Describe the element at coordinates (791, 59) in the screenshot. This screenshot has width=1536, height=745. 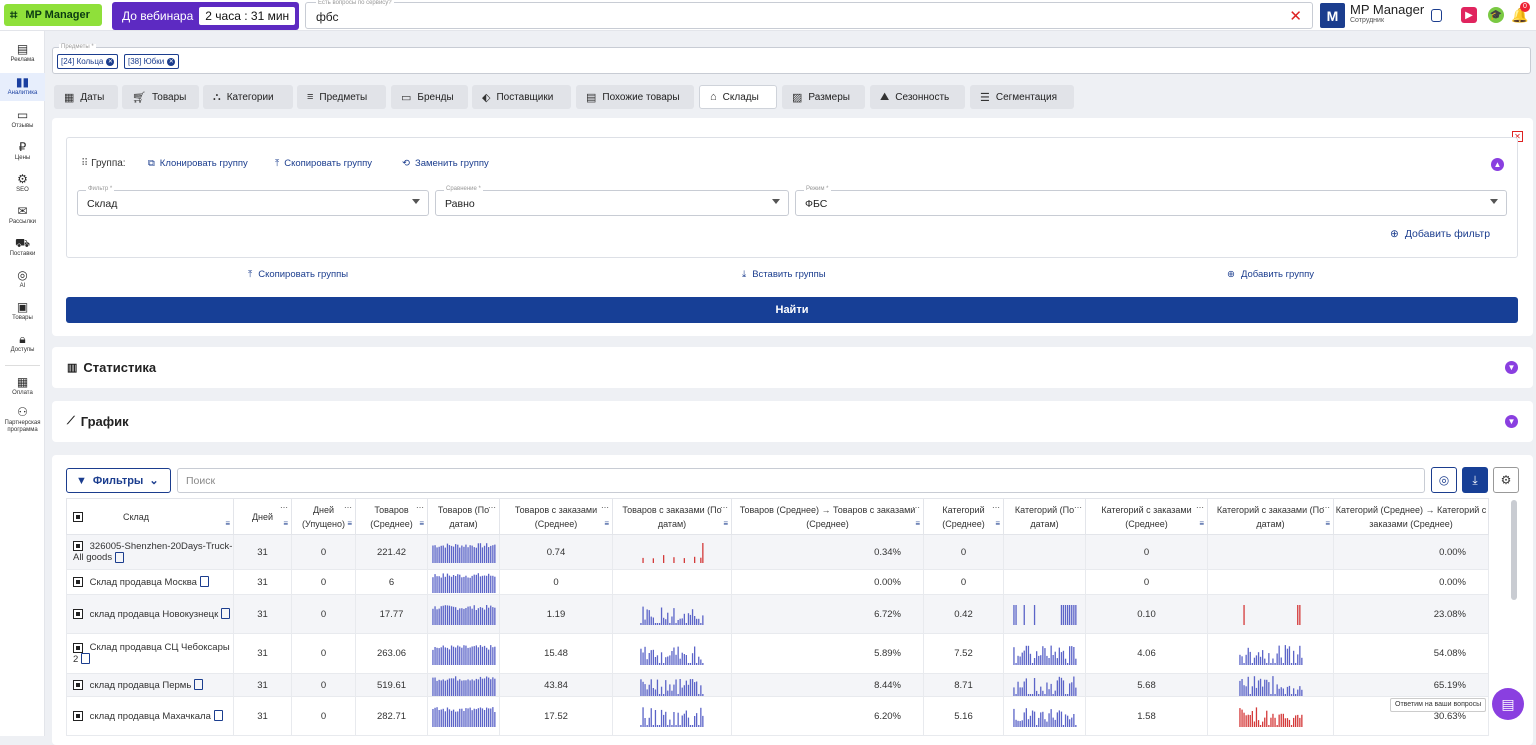
I see `subjects-select: Предметы * [24] Кольца ✕ [38] Юбки ✕` at that location.